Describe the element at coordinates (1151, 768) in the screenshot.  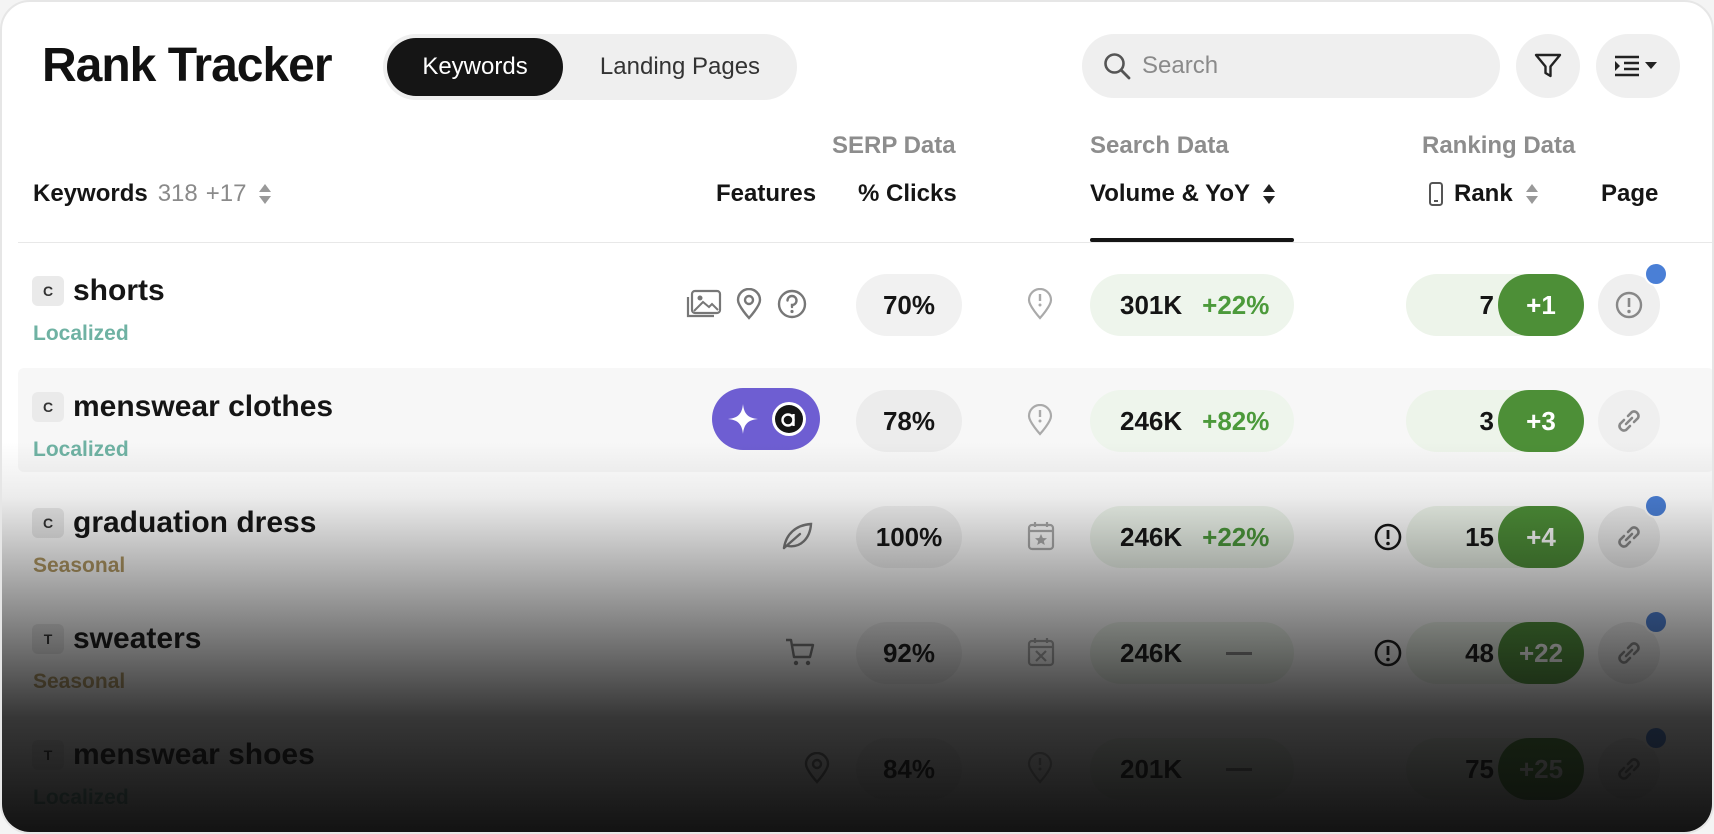
I see `volume-value: 201K` at that location.